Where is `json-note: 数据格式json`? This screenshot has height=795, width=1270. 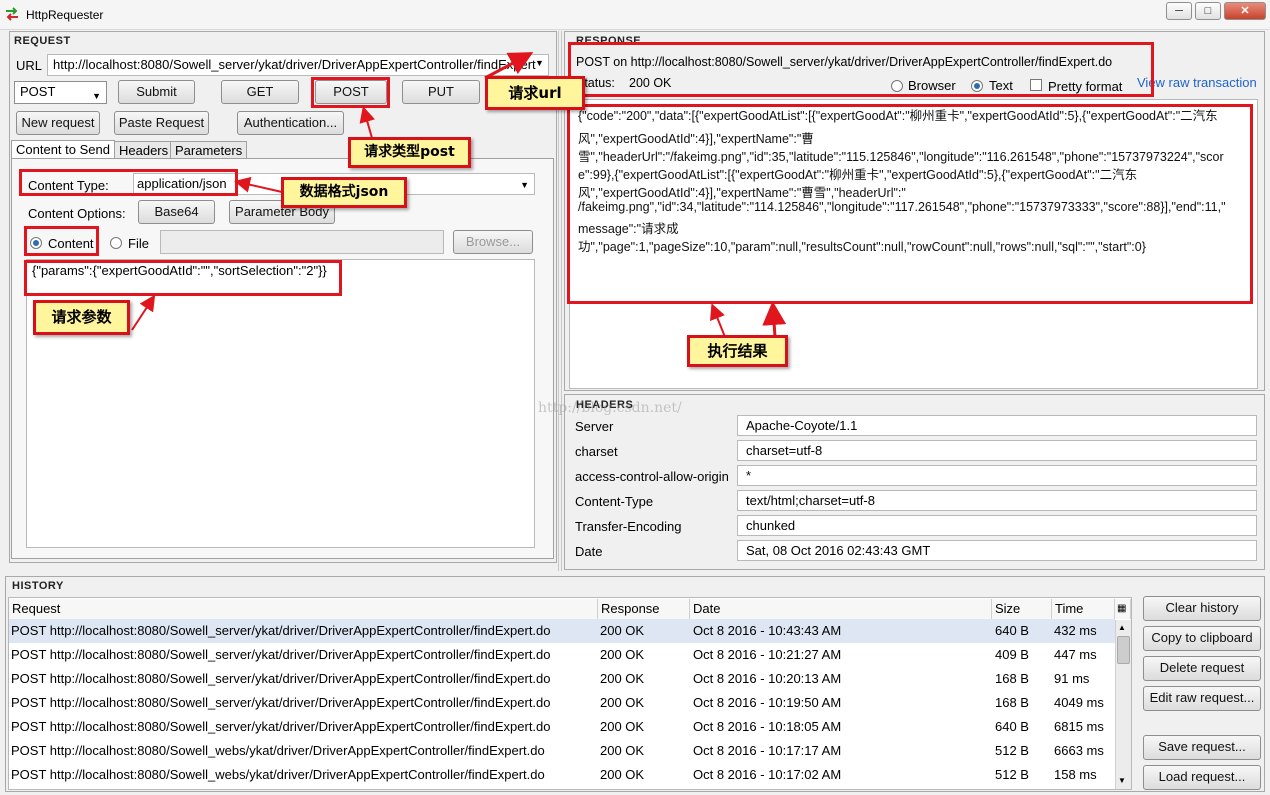
json-note: 数据格式json is located at coordinates (344, 192).